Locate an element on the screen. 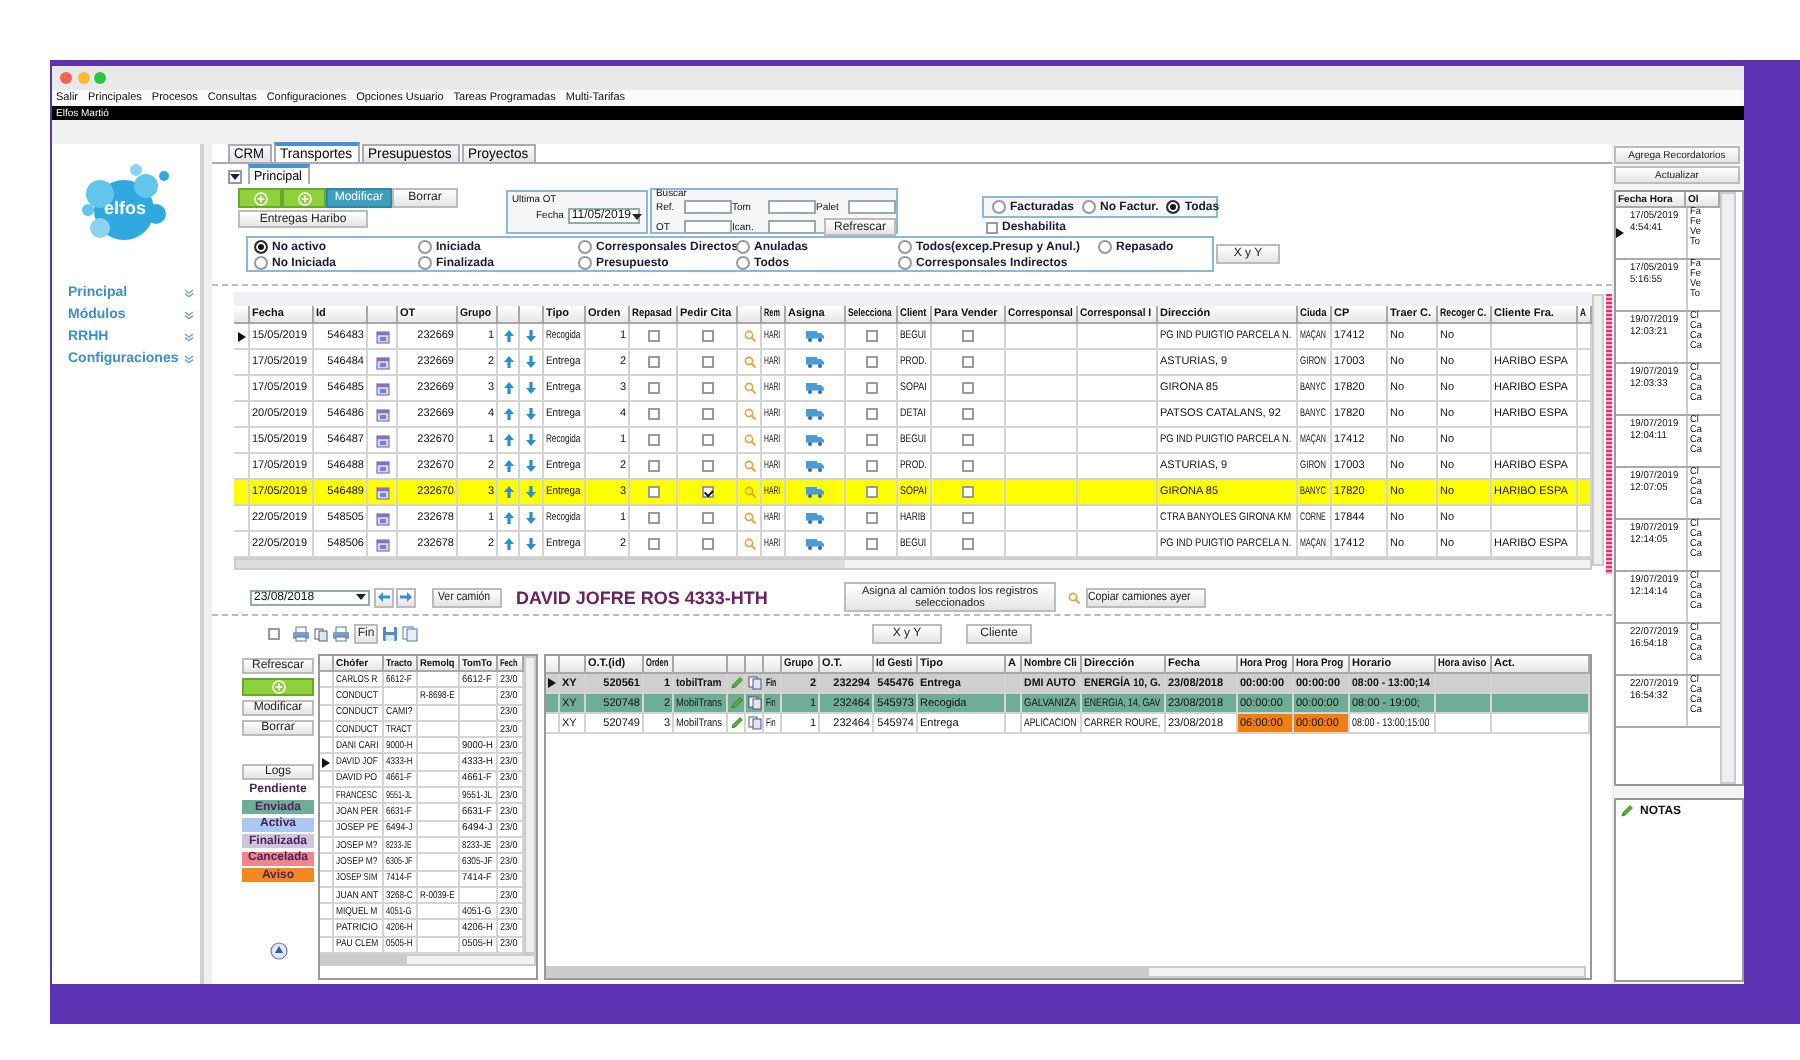 Image resolution: width=1800 pixels, height=1060 pixels. next-button is located at coordinates (406, 597).